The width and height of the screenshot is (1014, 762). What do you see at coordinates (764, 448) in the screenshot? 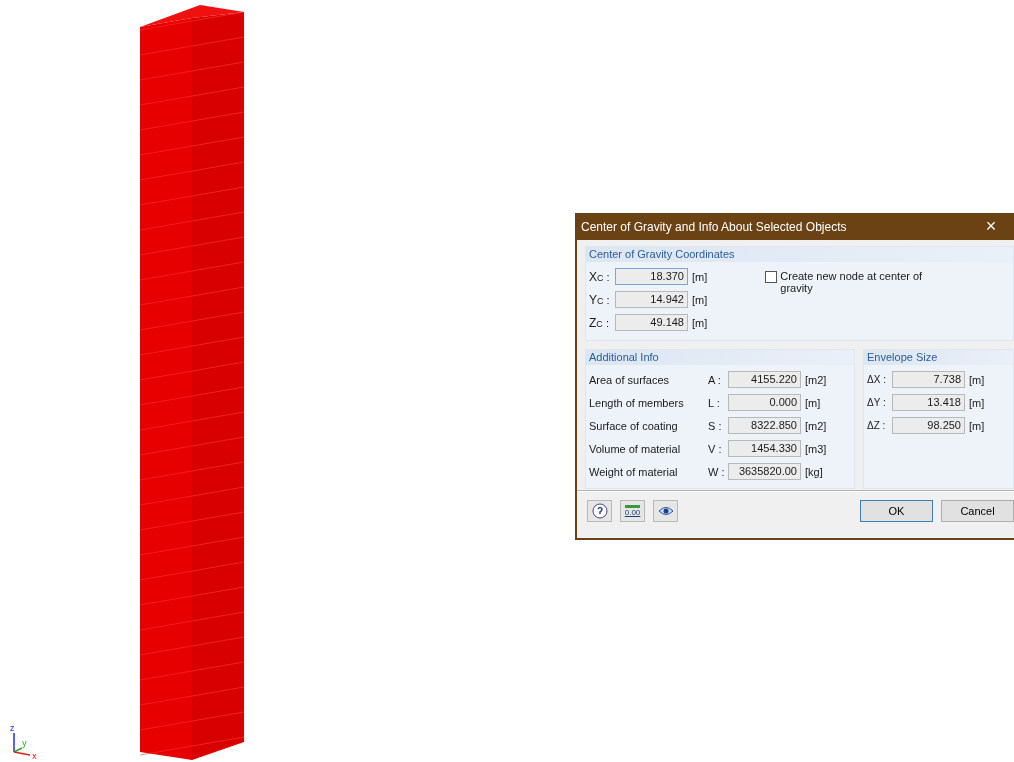
I see `value-field: 1454.330` at bounding box center [764, 448].